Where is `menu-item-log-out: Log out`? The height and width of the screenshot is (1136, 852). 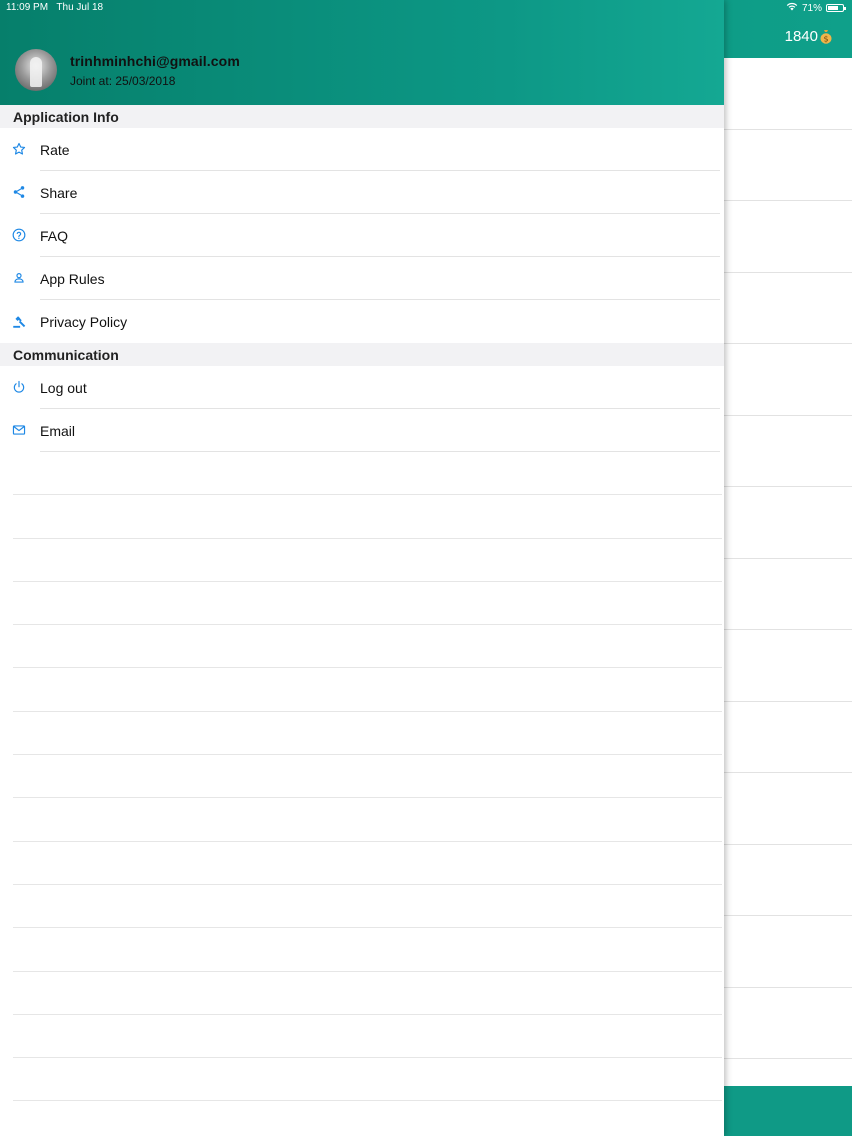 menu-item-log-out: Log out is located at coordinates (362, 387).